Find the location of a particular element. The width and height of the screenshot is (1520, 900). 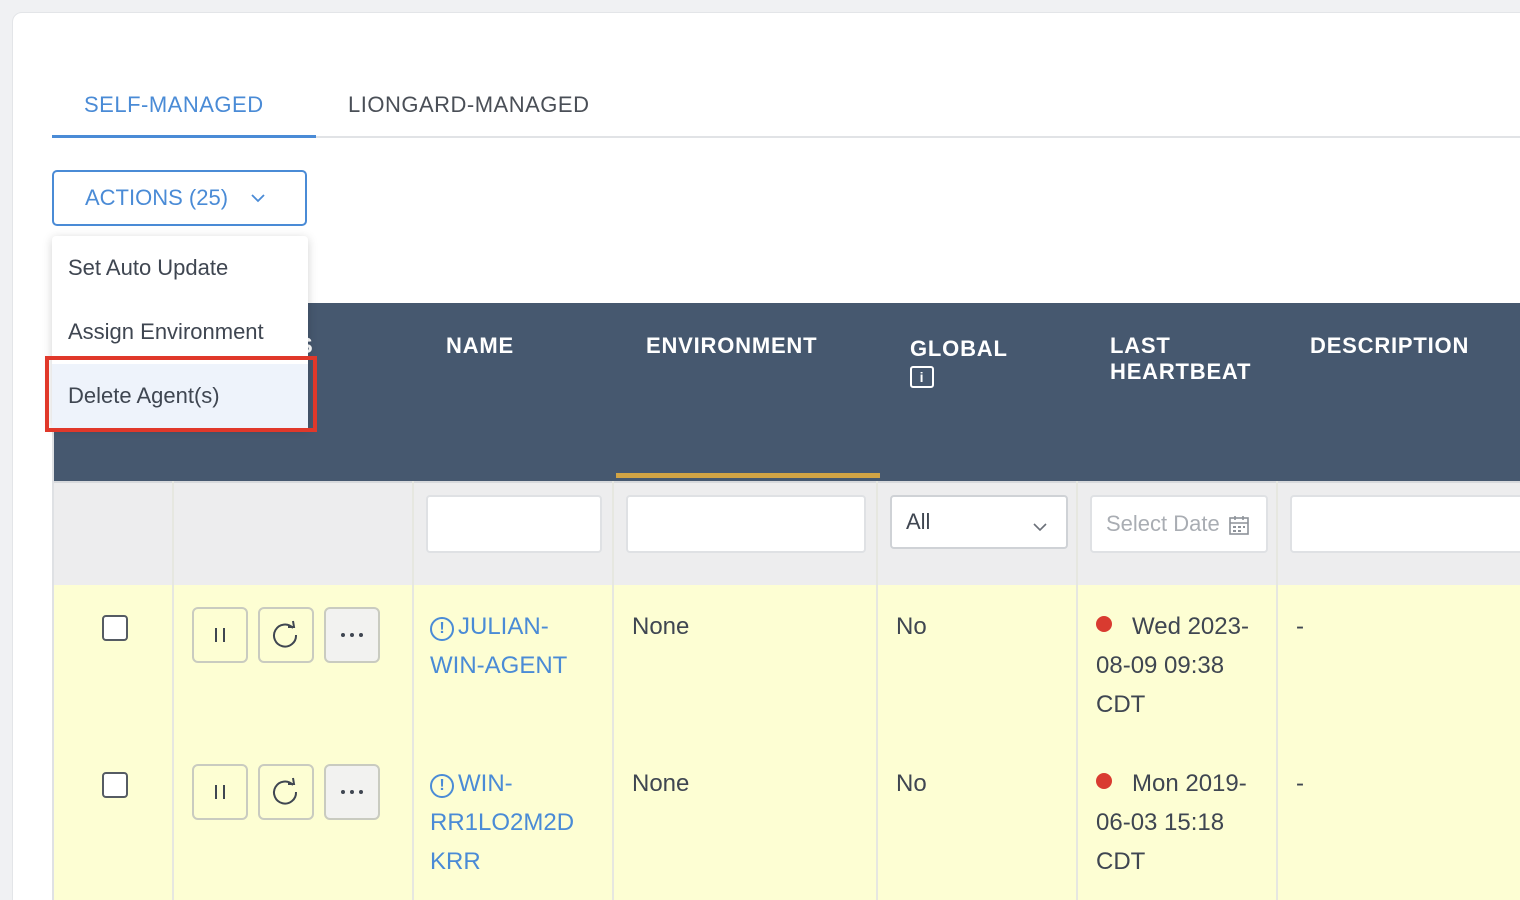

heartbeat-date-filter: Select Date is located at coordinates (1179, 524).